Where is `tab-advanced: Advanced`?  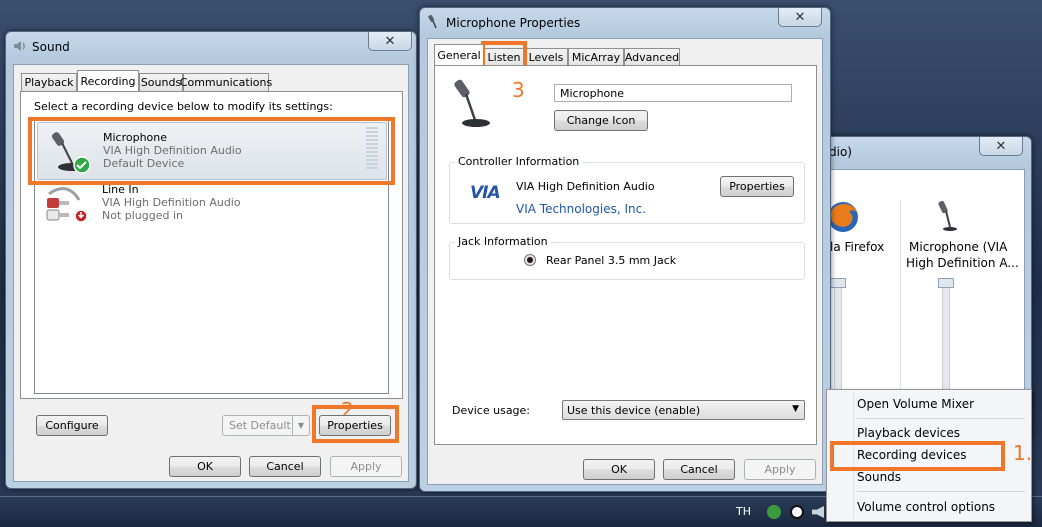
tab-advanced: Advanced is located at coordinates (652, 57).